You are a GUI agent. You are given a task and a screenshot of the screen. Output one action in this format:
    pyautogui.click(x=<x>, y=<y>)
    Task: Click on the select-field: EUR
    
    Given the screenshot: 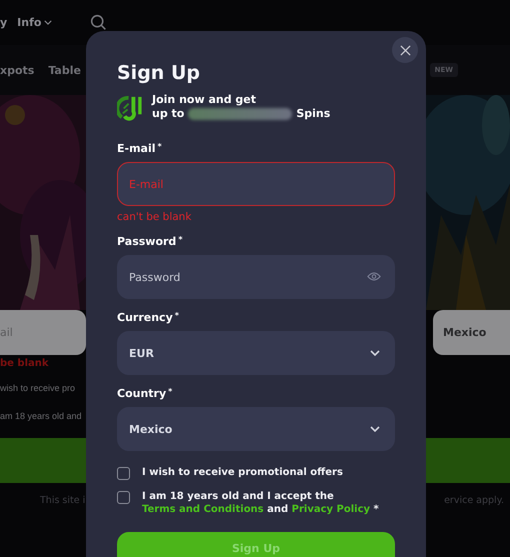 What is the action you would take?
    pyautogui.click(x=256, y=353)
    